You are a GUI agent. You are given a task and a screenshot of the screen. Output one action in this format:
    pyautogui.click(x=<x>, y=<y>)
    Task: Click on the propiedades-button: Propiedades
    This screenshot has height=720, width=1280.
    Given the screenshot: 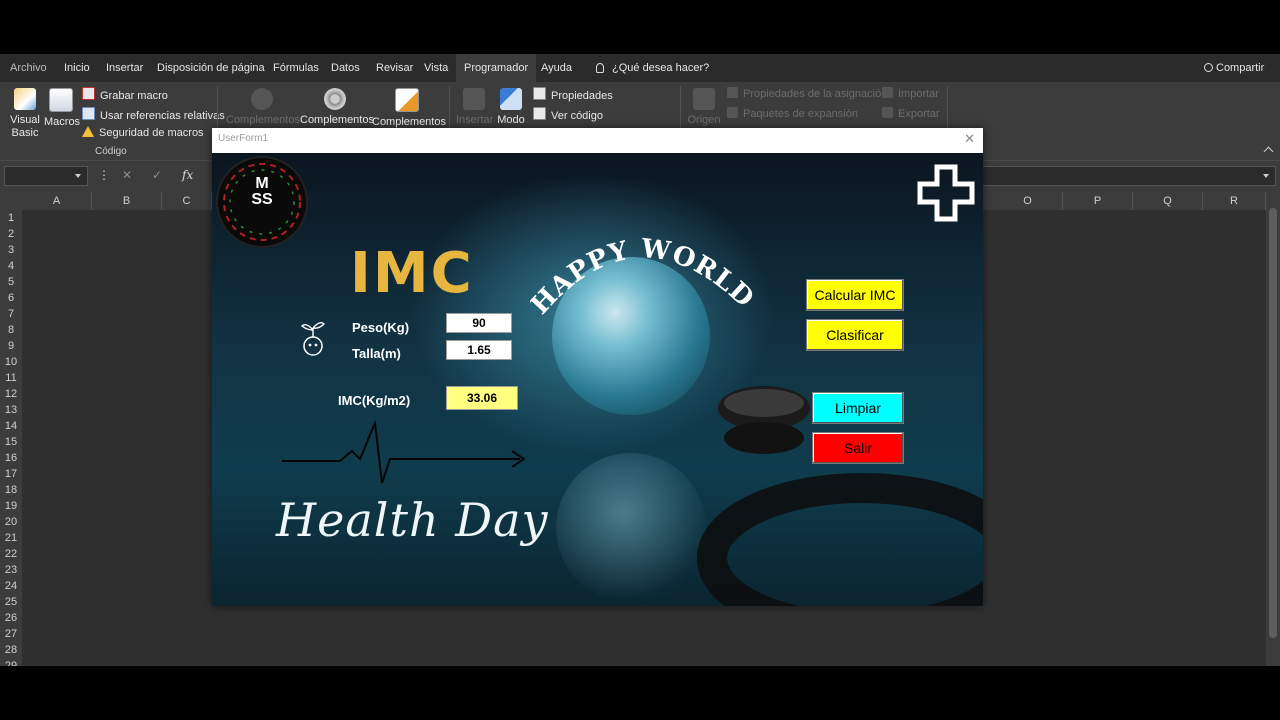 What is the action you would take?
    pyautogui.click(x=573, y=94)
    